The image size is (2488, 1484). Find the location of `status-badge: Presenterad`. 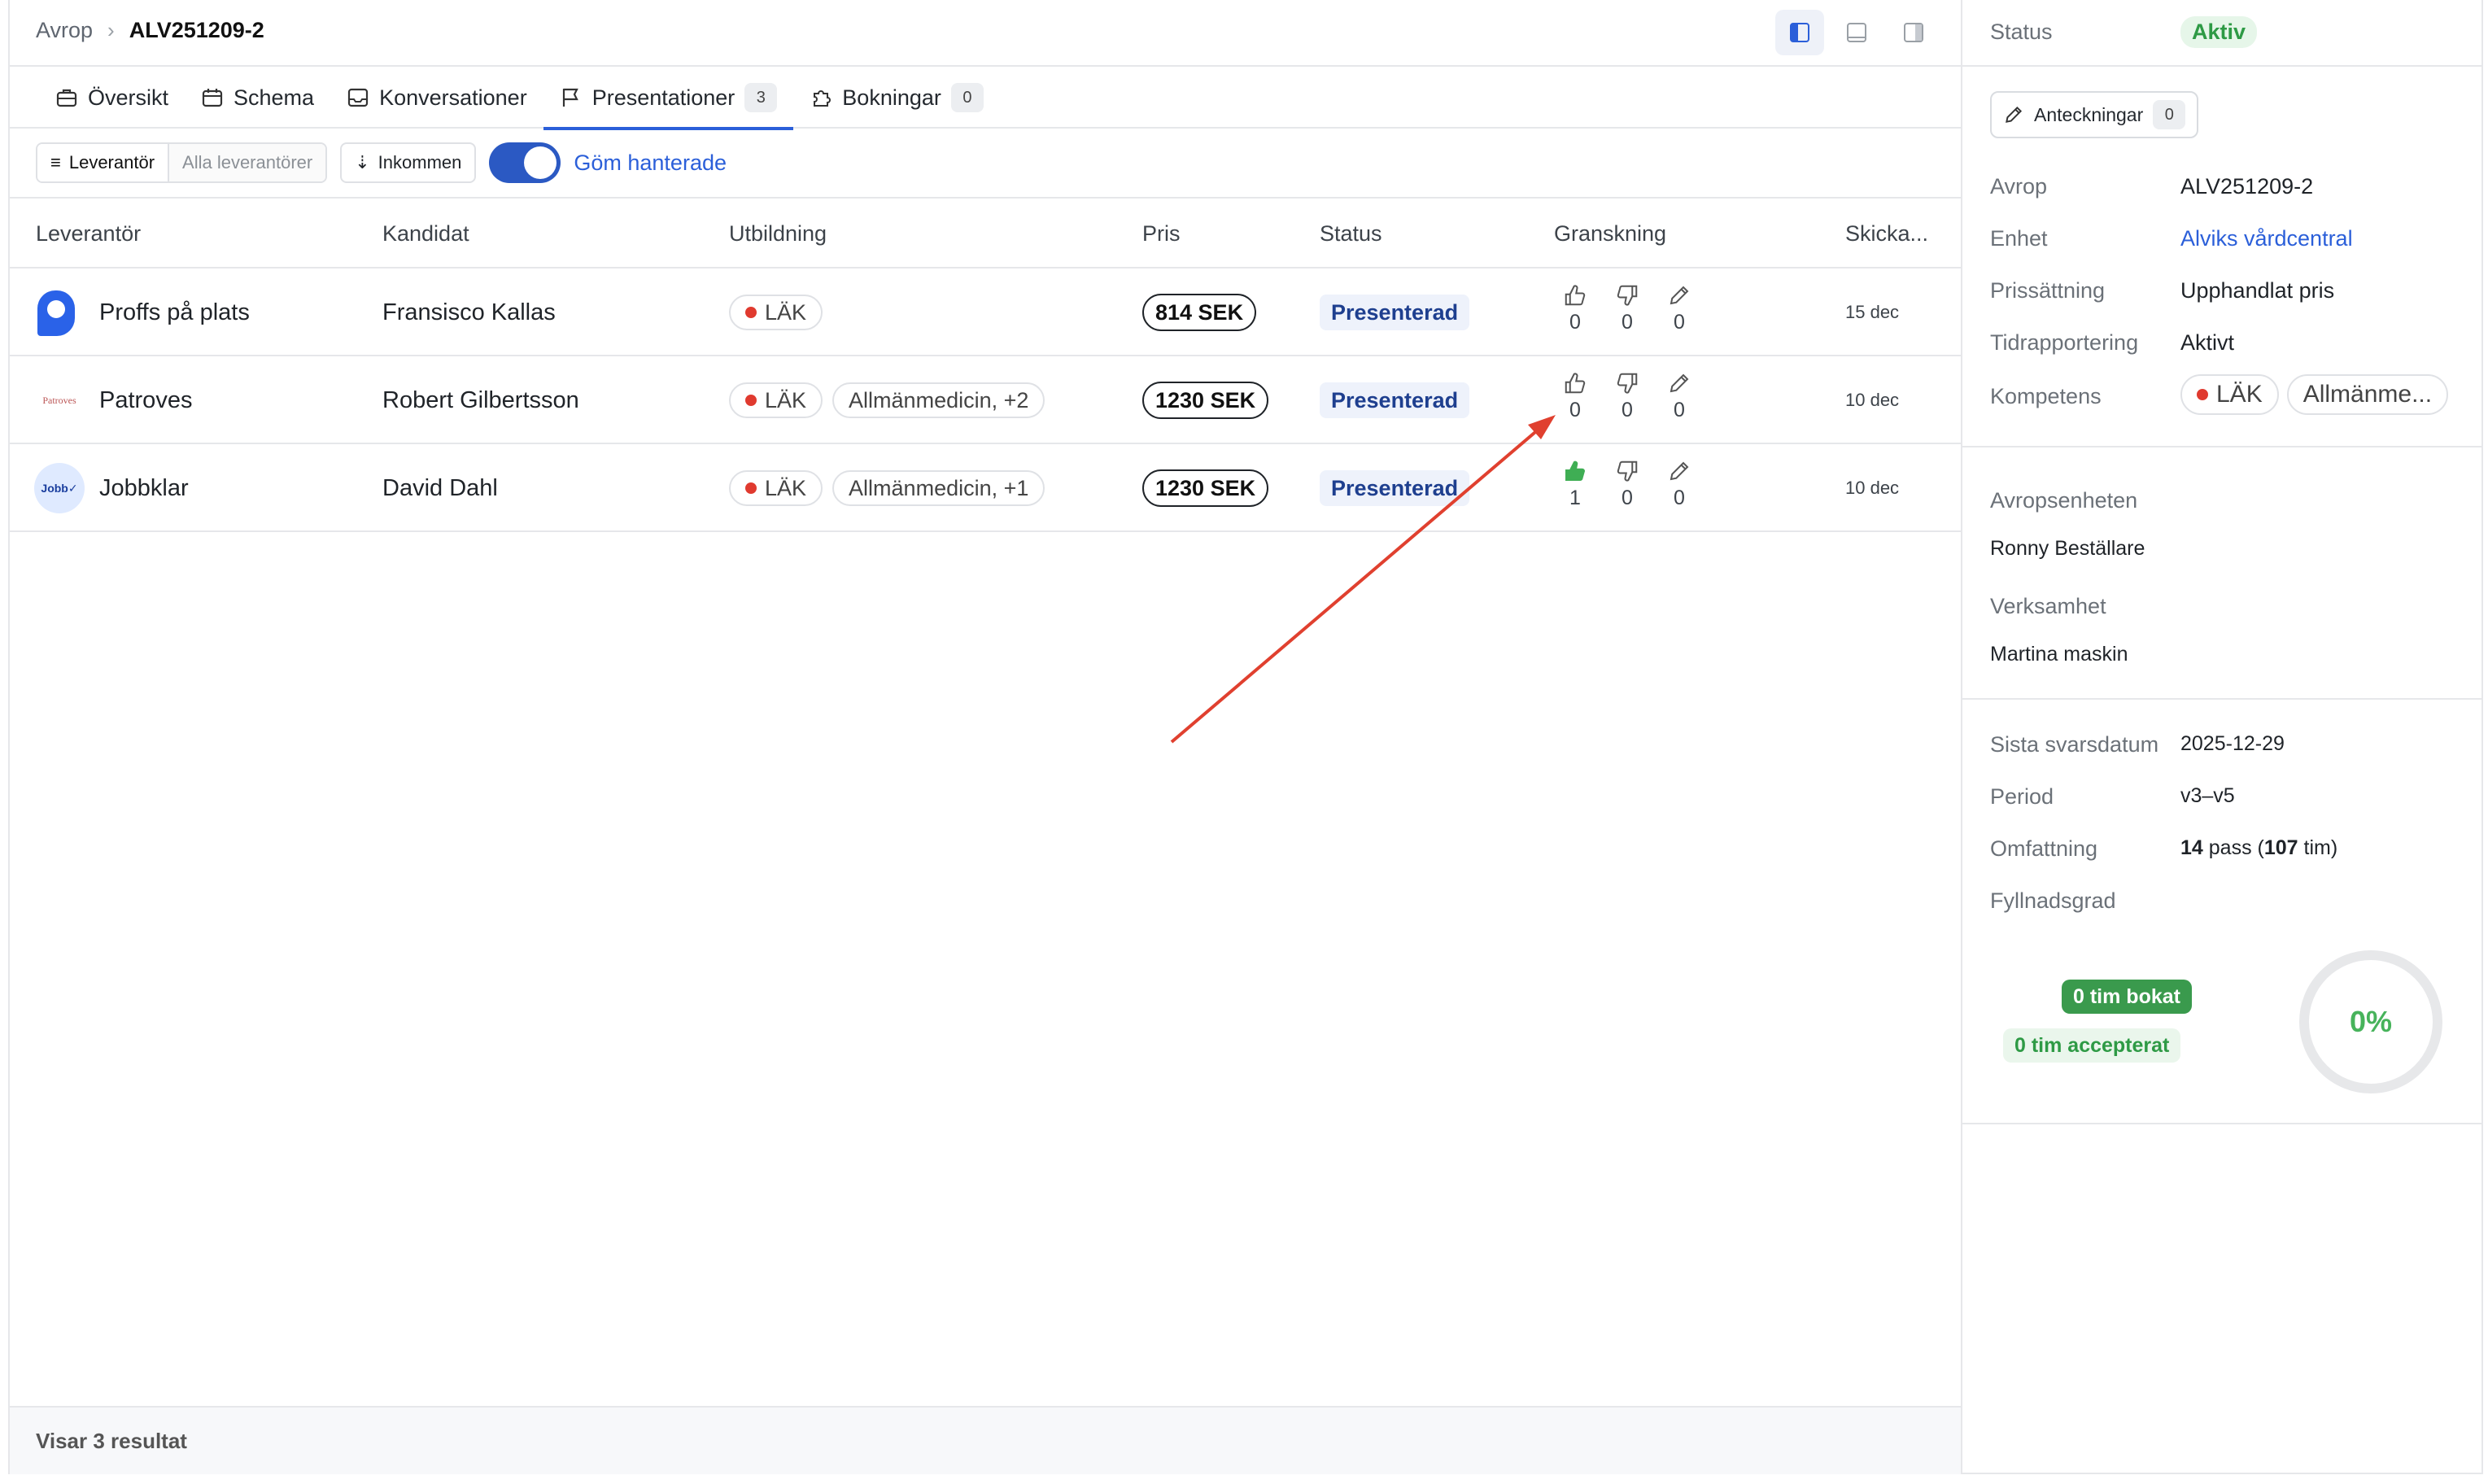

status-badge: Presenterad is located at coordinates (1395, 400).